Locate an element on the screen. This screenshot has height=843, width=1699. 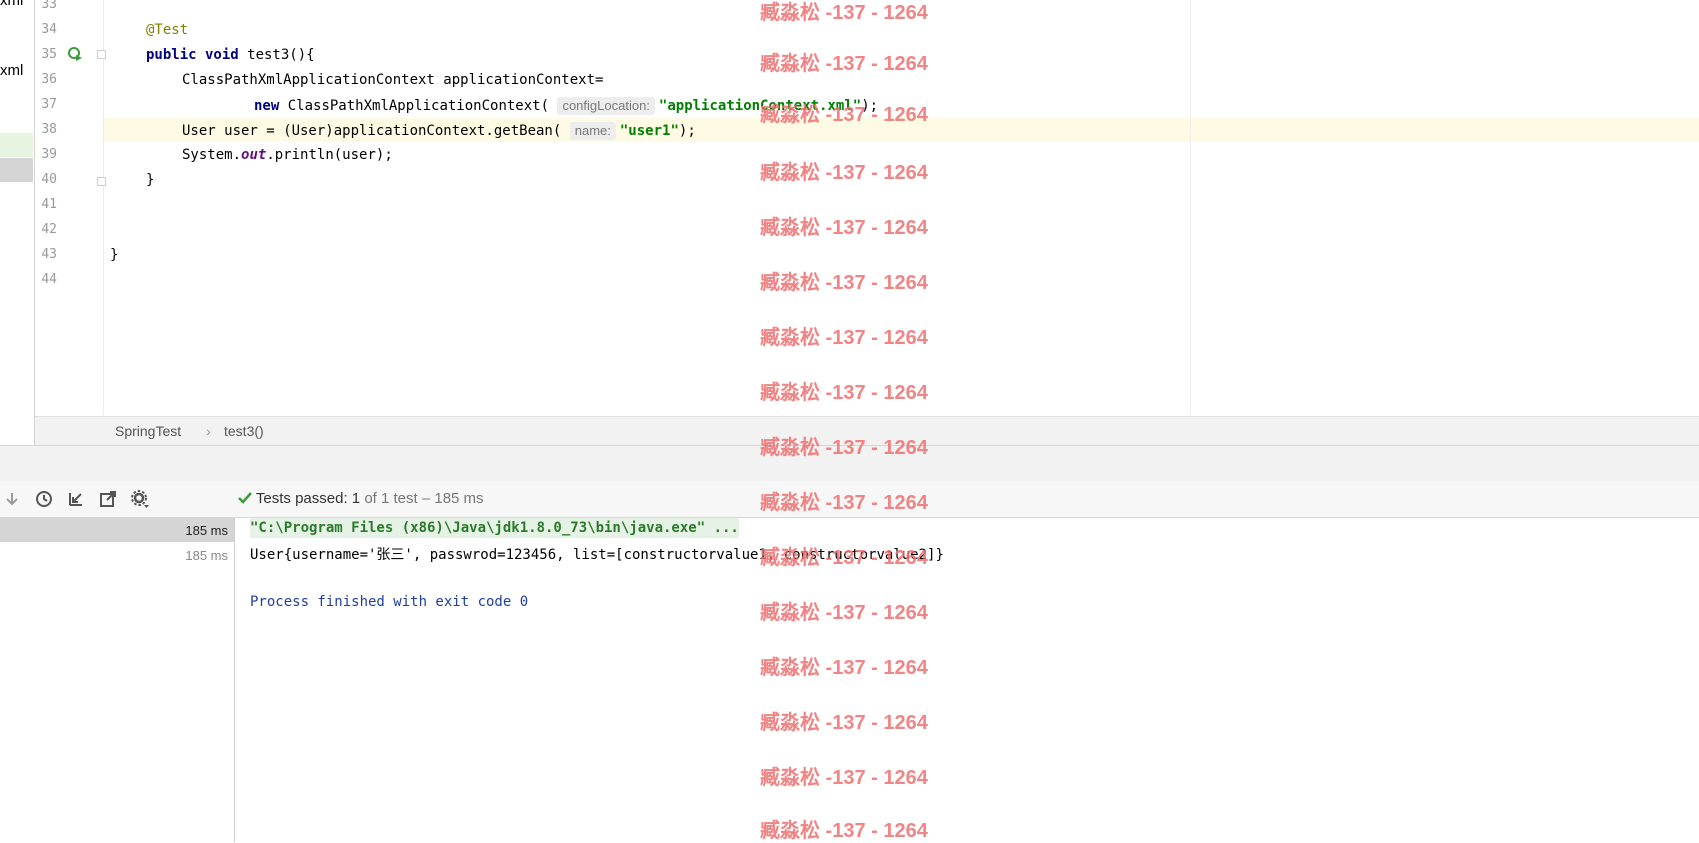
editor-gutter: 33 34 35 36 37 38 39 40 41 42 43 44 is located at coordinates (70, 207).